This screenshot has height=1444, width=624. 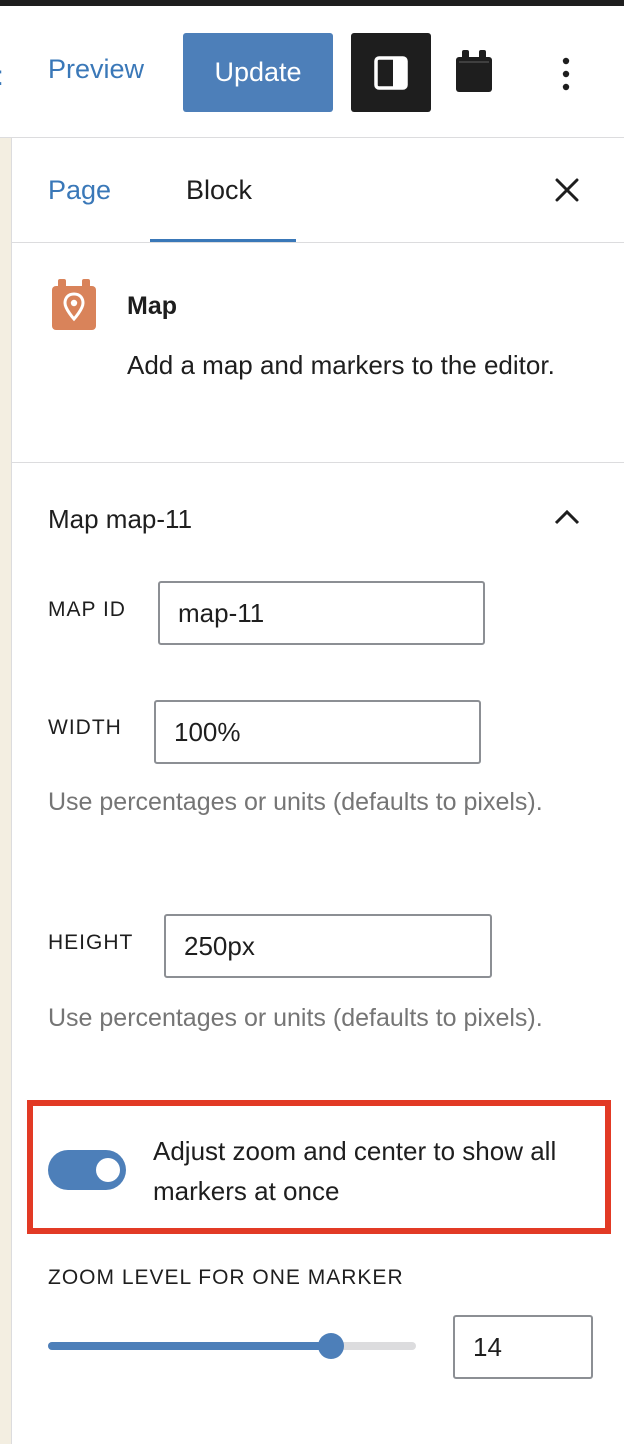 What do you see at coordinates (87, 1170) in the screenshot?
I see `fit-markers-toggle` at bounding box center [87, 1170].